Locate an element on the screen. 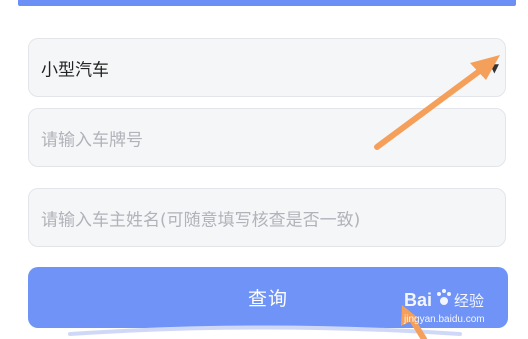 The width and height of the screenshot is (528, 339). baidu-watermark: Bai 经验 jingyan.baidu.com is located at coordinates (463, 308).